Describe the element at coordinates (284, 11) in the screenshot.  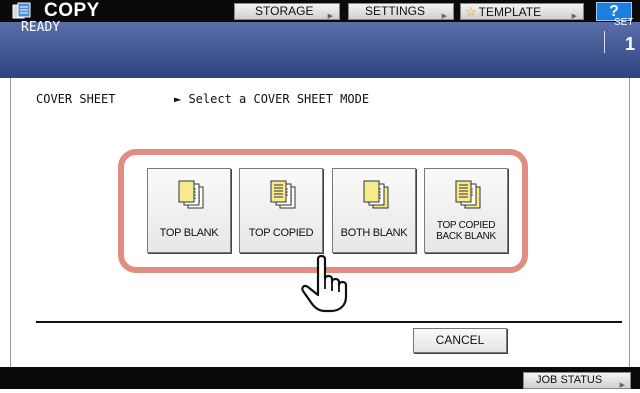
I see `storage-button-label: STORAGE` at that location.